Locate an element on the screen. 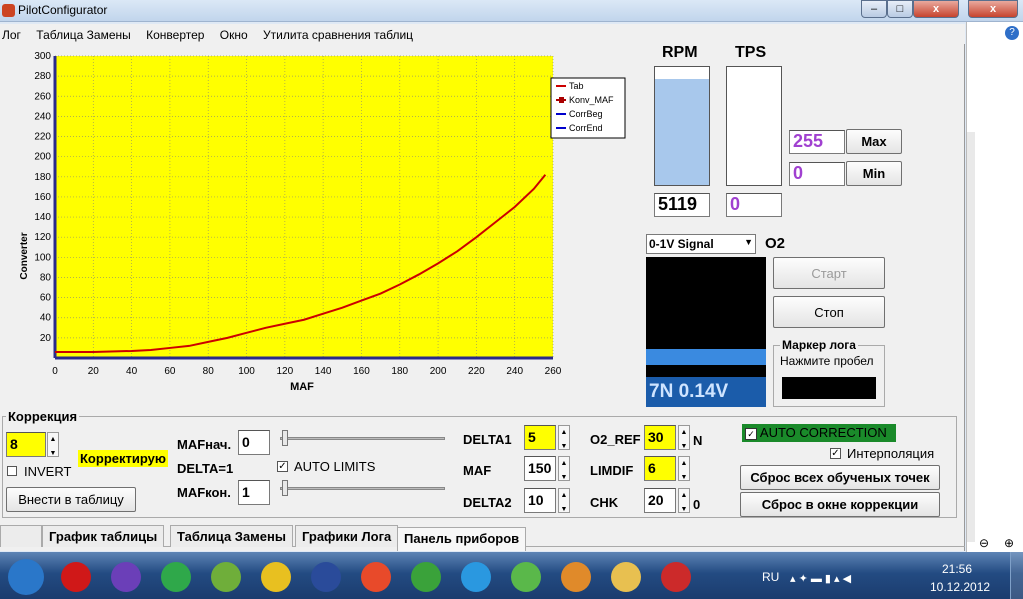  maximize-button: □ is located at coordinates (900, 9).